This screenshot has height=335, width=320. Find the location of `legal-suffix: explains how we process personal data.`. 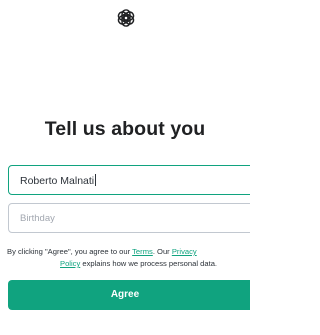

legal-suffix: explains how we process personal data. is located at coordinates (149, 263).